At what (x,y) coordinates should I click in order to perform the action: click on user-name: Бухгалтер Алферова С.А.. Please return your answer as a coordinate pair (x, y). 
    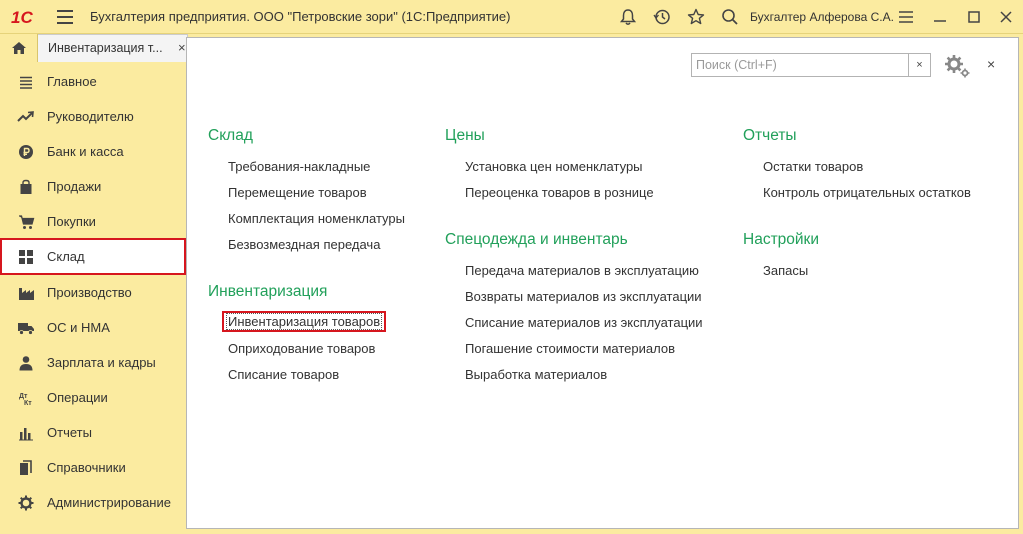
    Looking at the image, I should click on (822, 17).